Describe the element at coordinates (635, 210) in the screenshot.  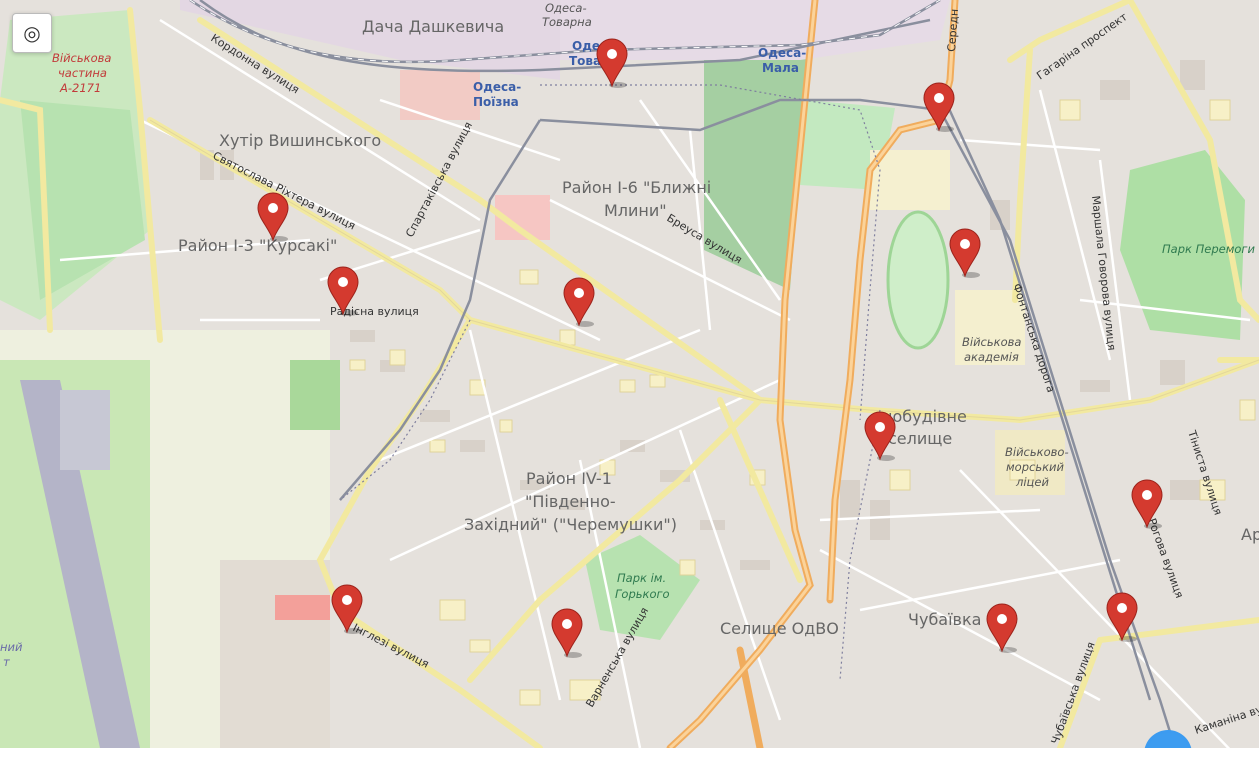
I see `district-blyzhni-mlyny-2: Млини"` at that location.